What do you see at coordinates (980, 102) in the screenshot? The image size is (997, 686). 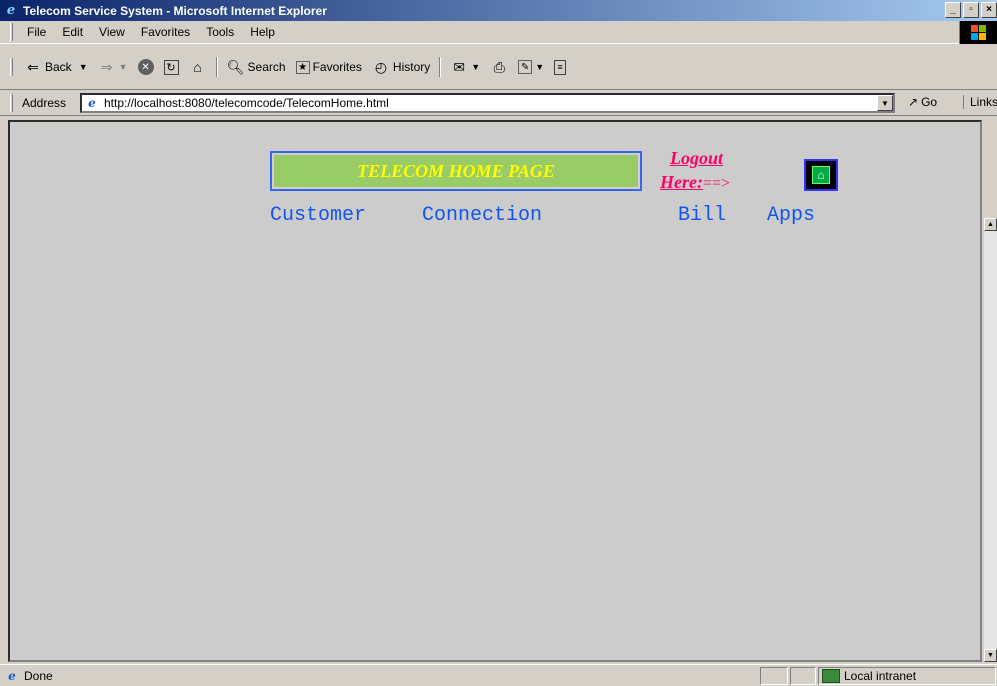 I see `links-button: Links` at bounding box center [980, 102].